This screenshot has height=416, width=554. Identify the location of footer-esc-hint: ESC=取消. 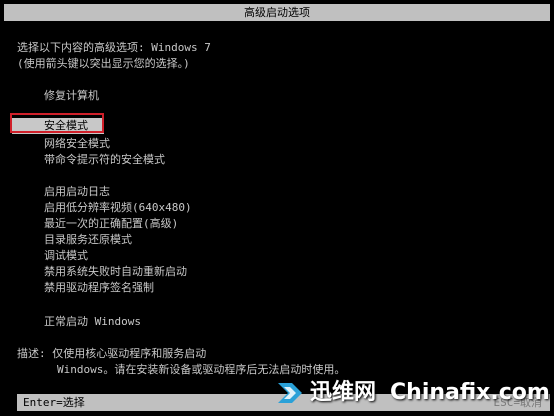
(518, 402).